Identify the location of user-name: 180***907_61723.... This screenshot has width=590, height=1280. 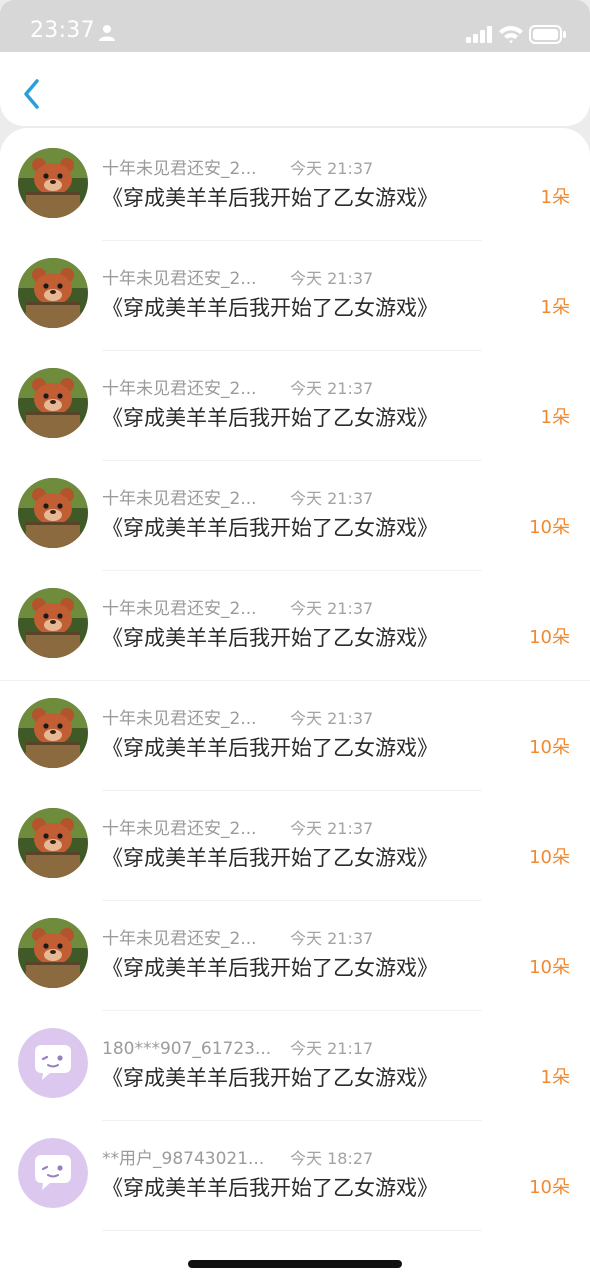
(190, 1049).